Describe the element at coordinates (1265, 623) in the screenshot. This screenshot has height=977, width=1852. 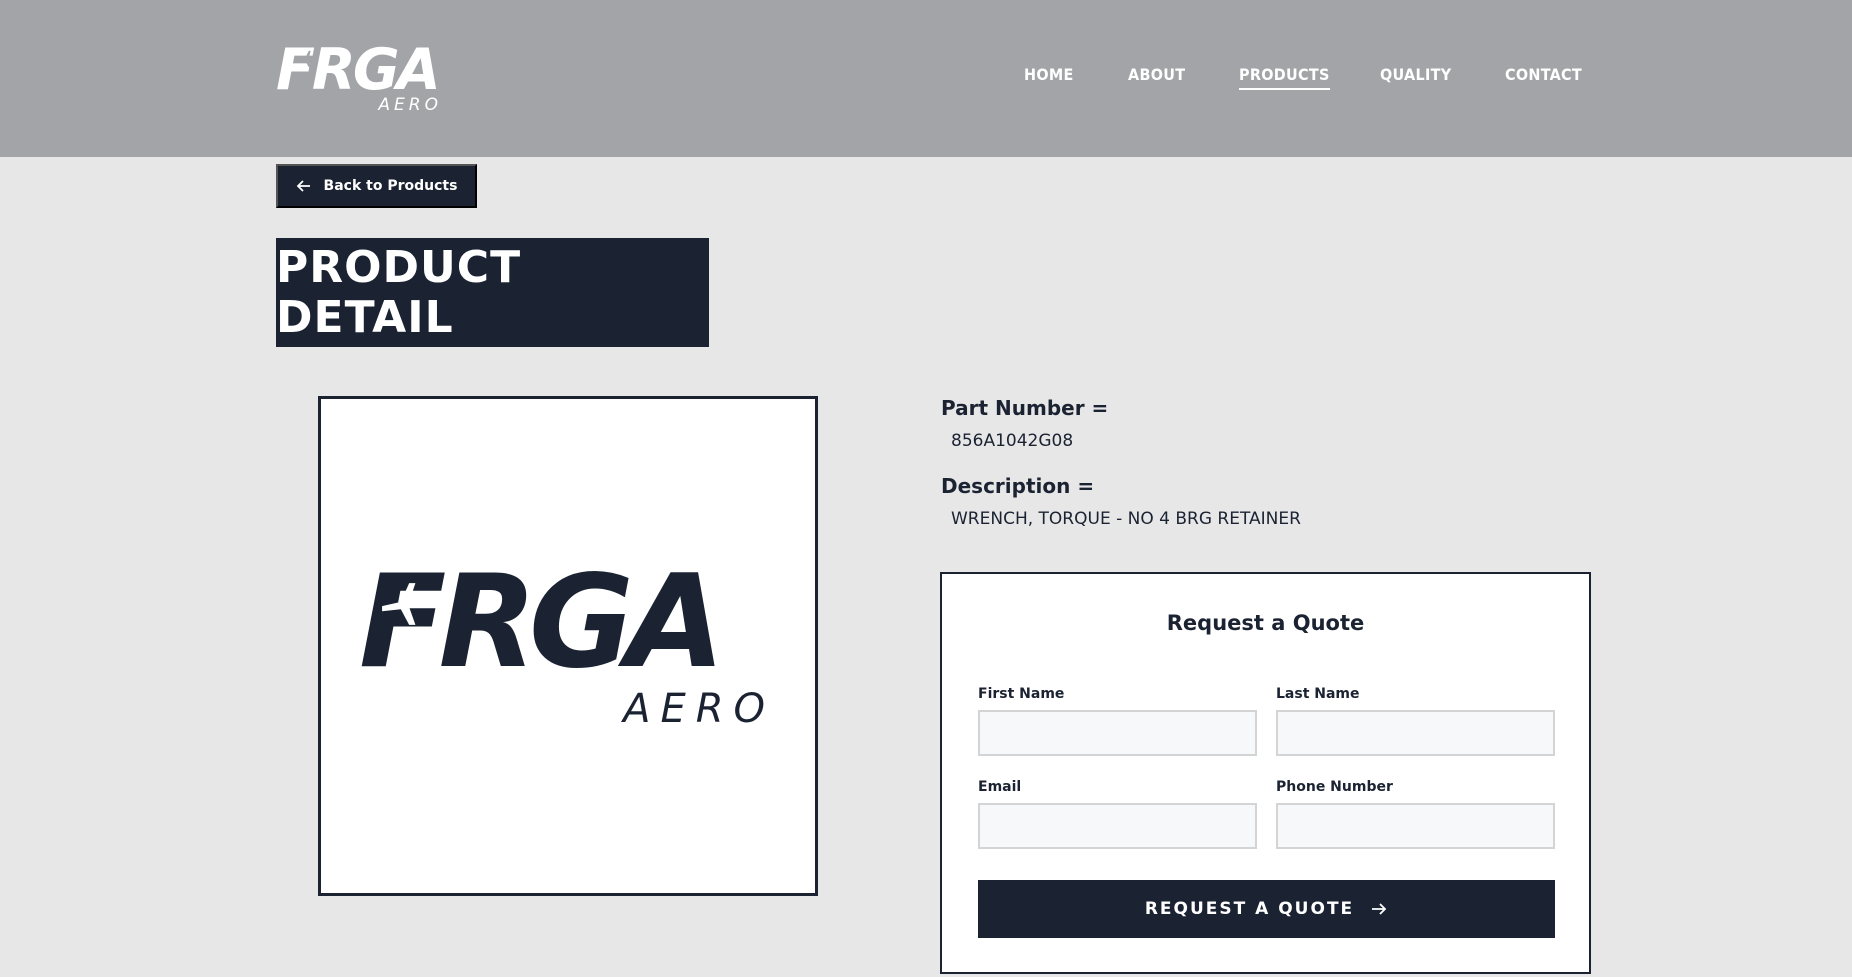
I see `quote-form-title: Request a Quote` at that location.